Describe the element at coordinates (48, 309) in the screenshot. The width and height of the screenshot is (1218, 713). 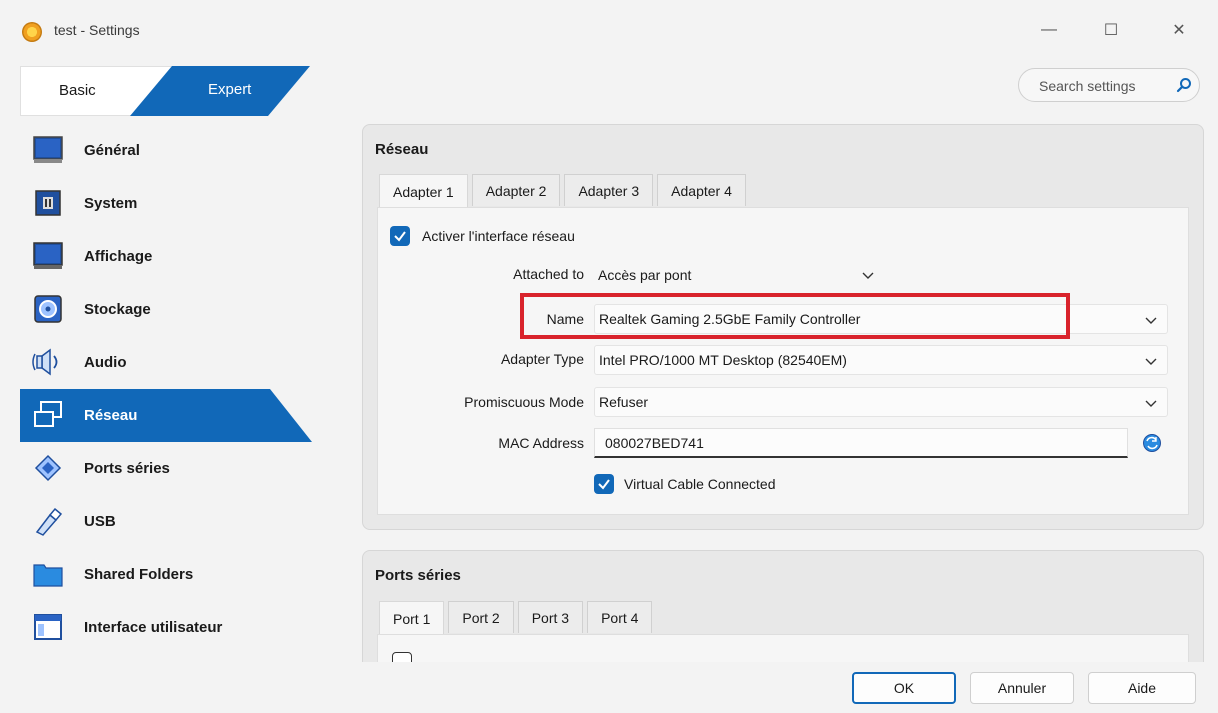
I see `disk-icon` at that location.